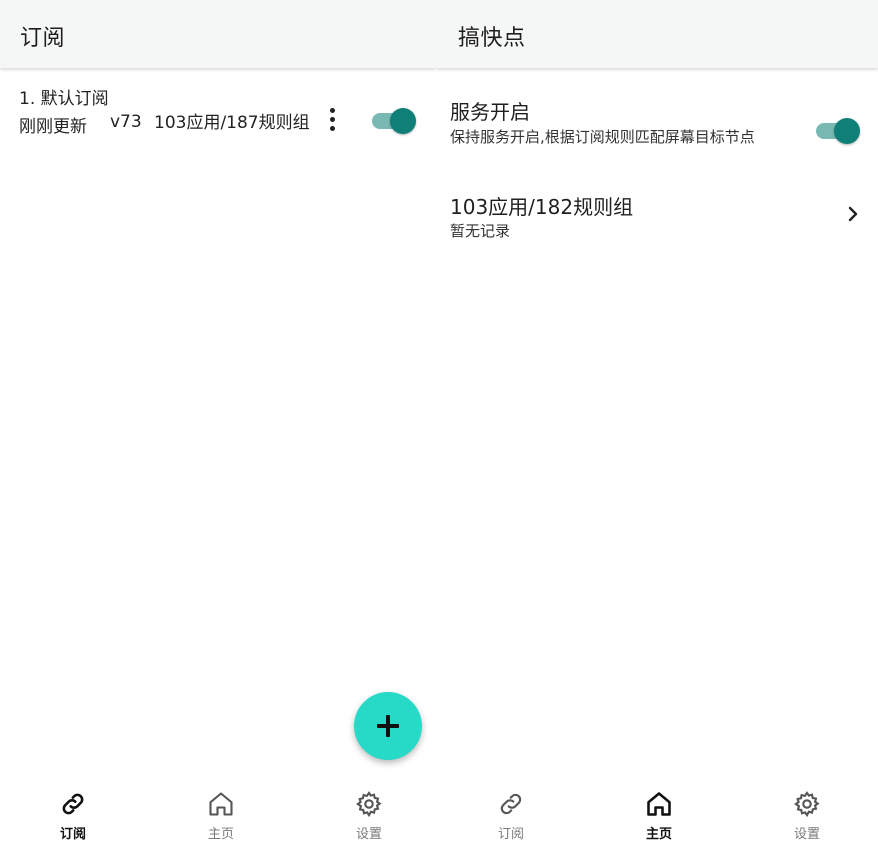 The height and width of the screenshot is (861, 878). Describe the element at coordinates (542, 207) in the screenshot. I see `rules-summary-title: 103应用/182规则组` at that location.